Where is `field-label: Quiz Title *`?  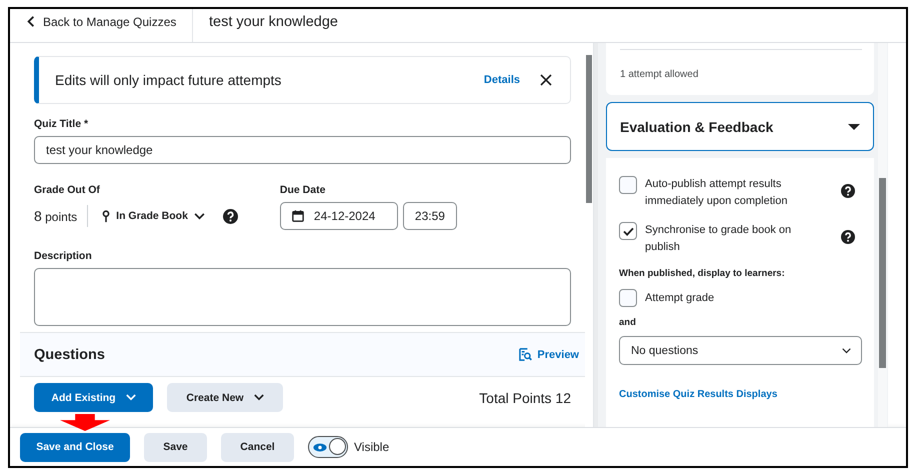
field-label: Quiz Title * is located at coordinates (61, 124).